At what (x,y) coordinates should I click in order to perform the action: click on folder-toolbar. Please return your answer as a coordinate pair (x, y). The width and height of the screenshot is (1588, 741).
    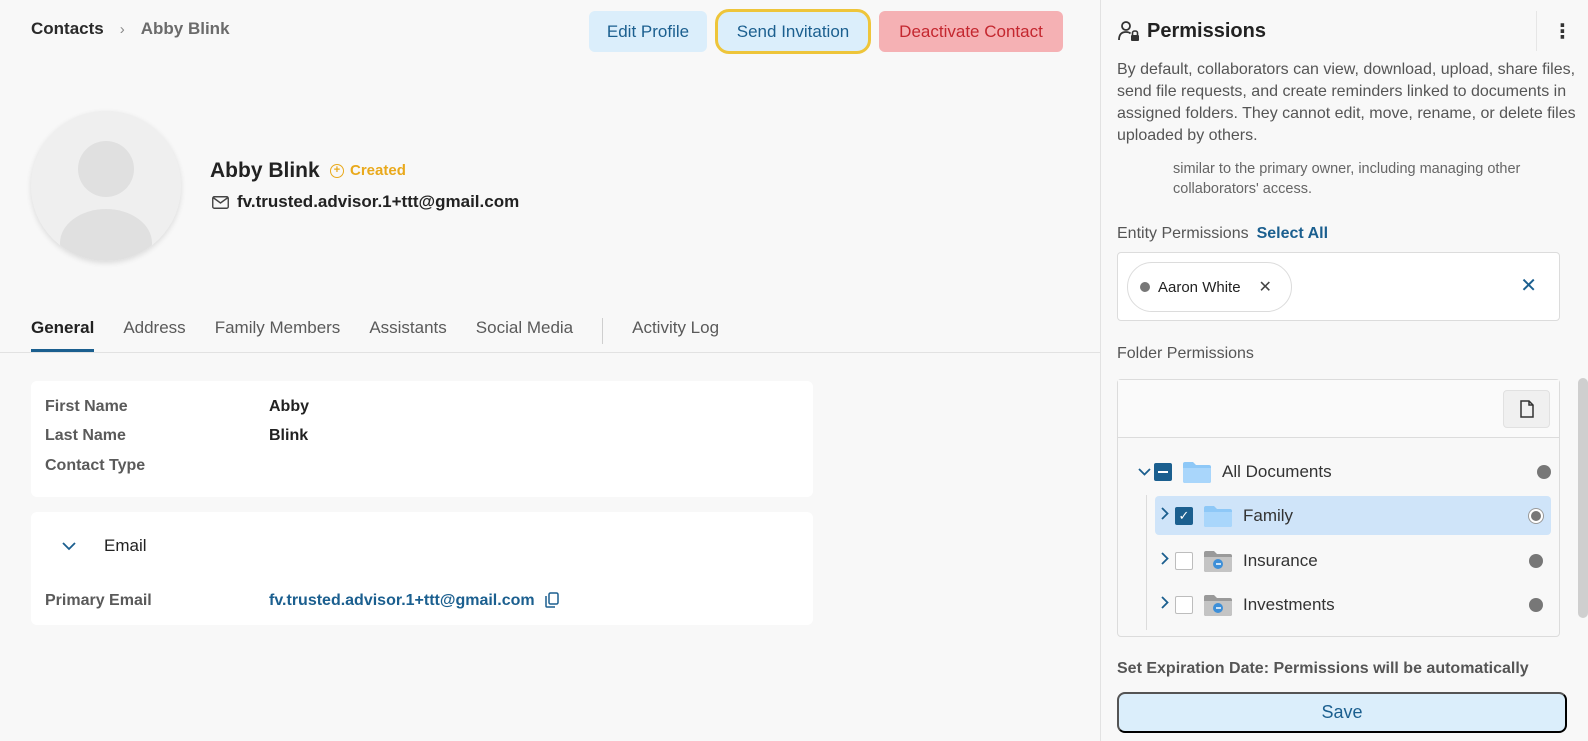
    Looking at the image, I should click on (1338, 409).